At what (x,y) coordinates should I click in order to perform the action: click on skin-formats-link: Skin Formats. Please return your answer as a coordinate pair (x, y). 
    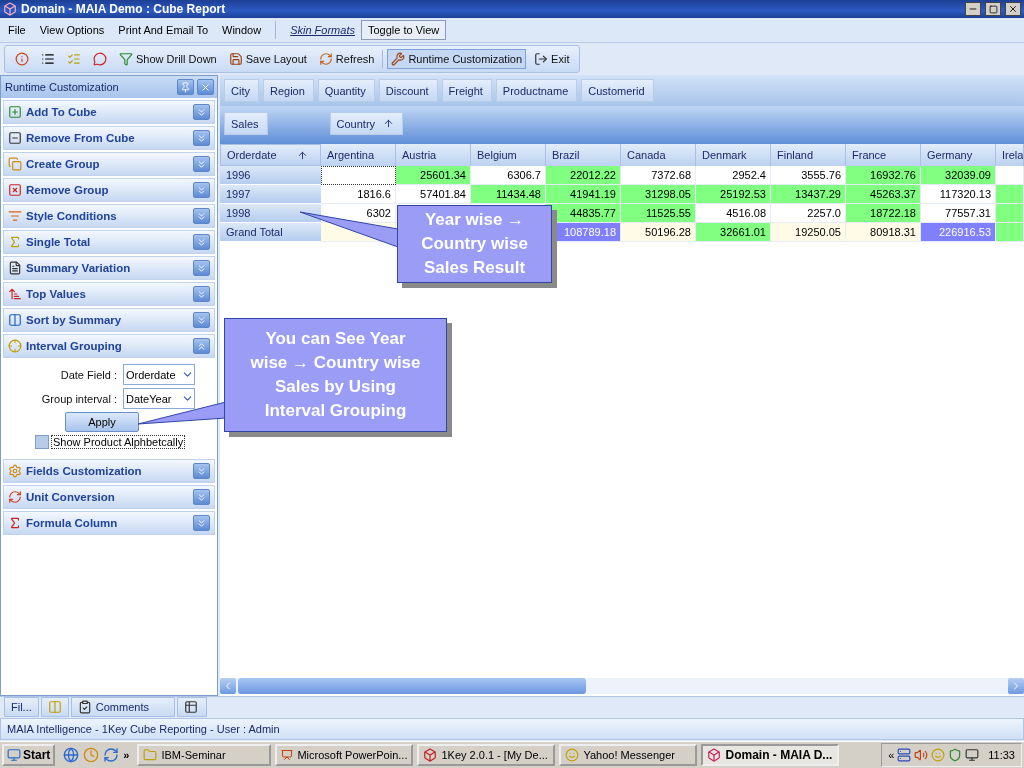
    Looking at the image, I should click on (322, 30).